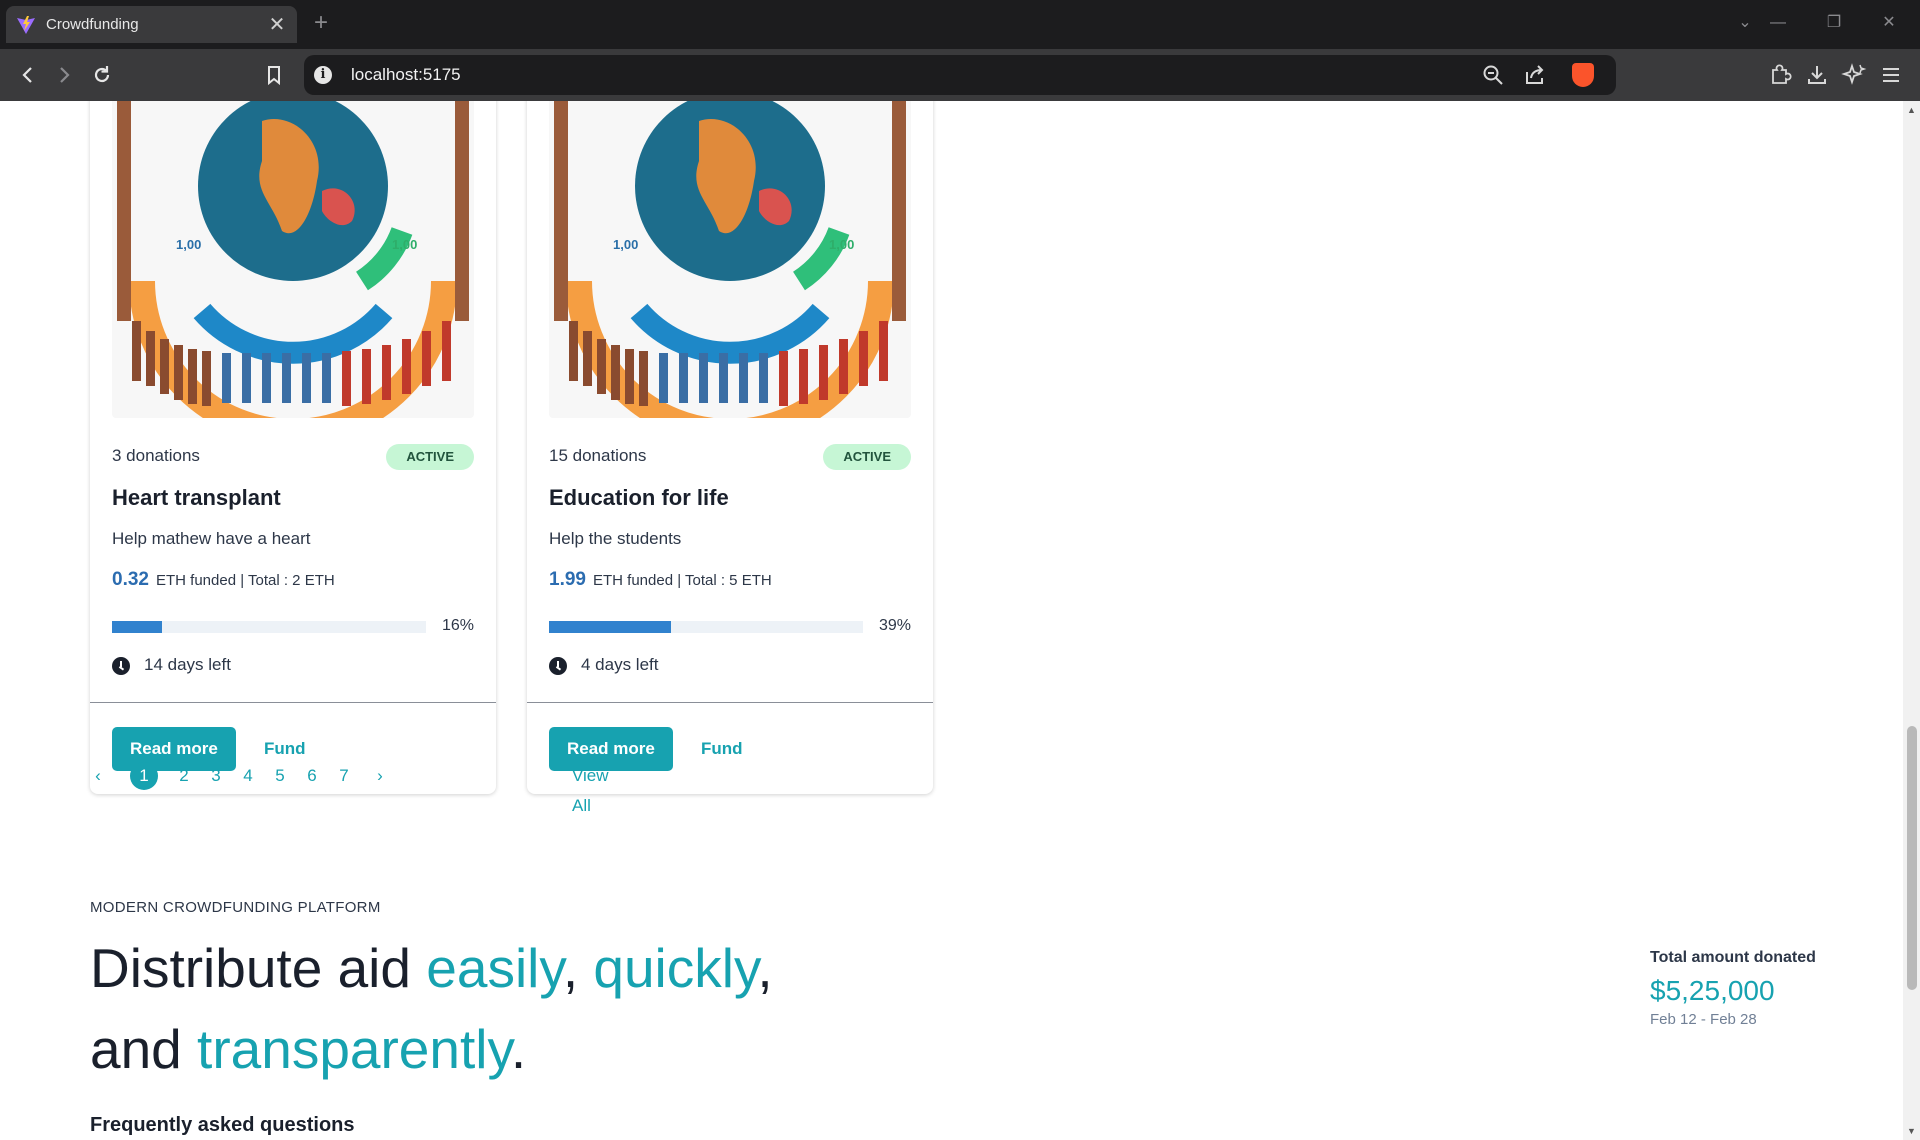 The width and height of the screenshot is (1920, 1140). Describe the element at coordinates (354, 1049) in the screenshot. I see `hero-accent-transparently: transparently` at that location.